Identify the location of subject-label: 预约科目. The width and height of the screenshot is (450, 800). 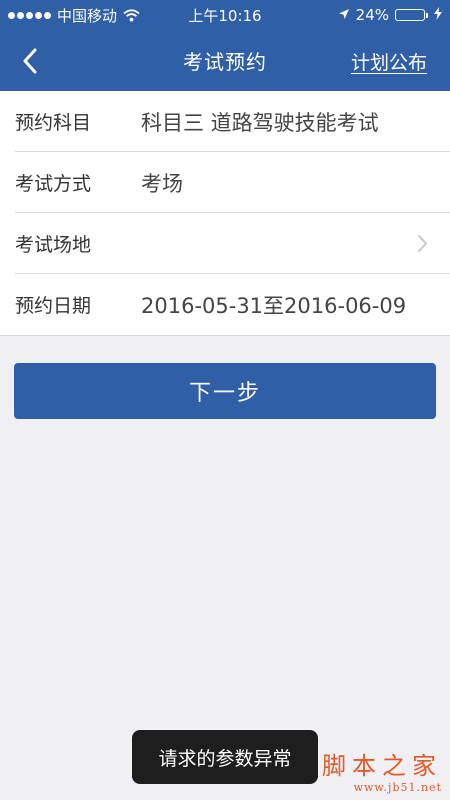
(53, 123).